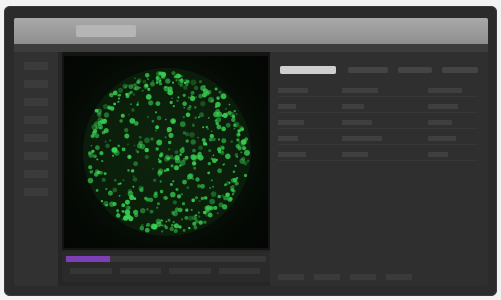 The image size is (501, 300). I want to click on tab-active, so click(308, 70).